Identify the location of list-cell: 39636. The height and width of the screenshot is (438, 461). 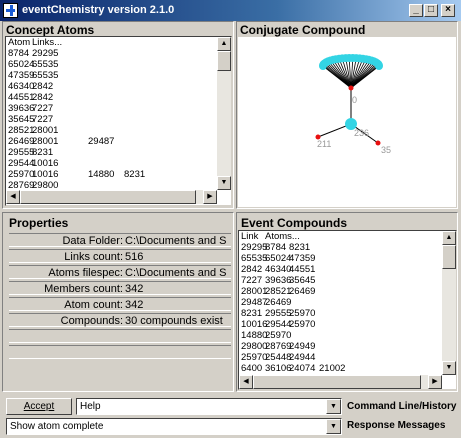
(278, 280).